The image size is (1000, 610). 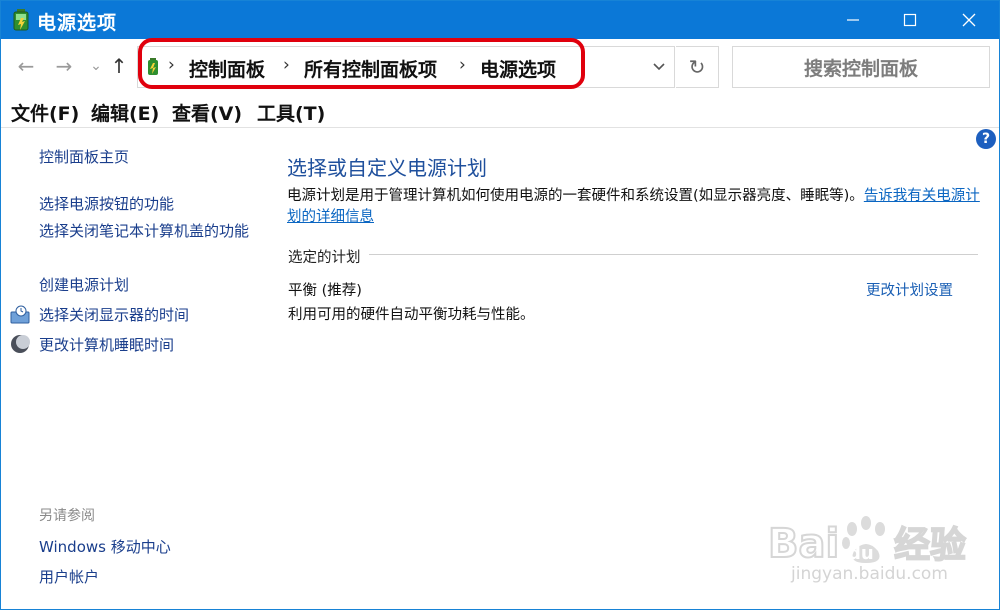 I want to click on menu-tools: 工具(T), so click(x=291, y=112).